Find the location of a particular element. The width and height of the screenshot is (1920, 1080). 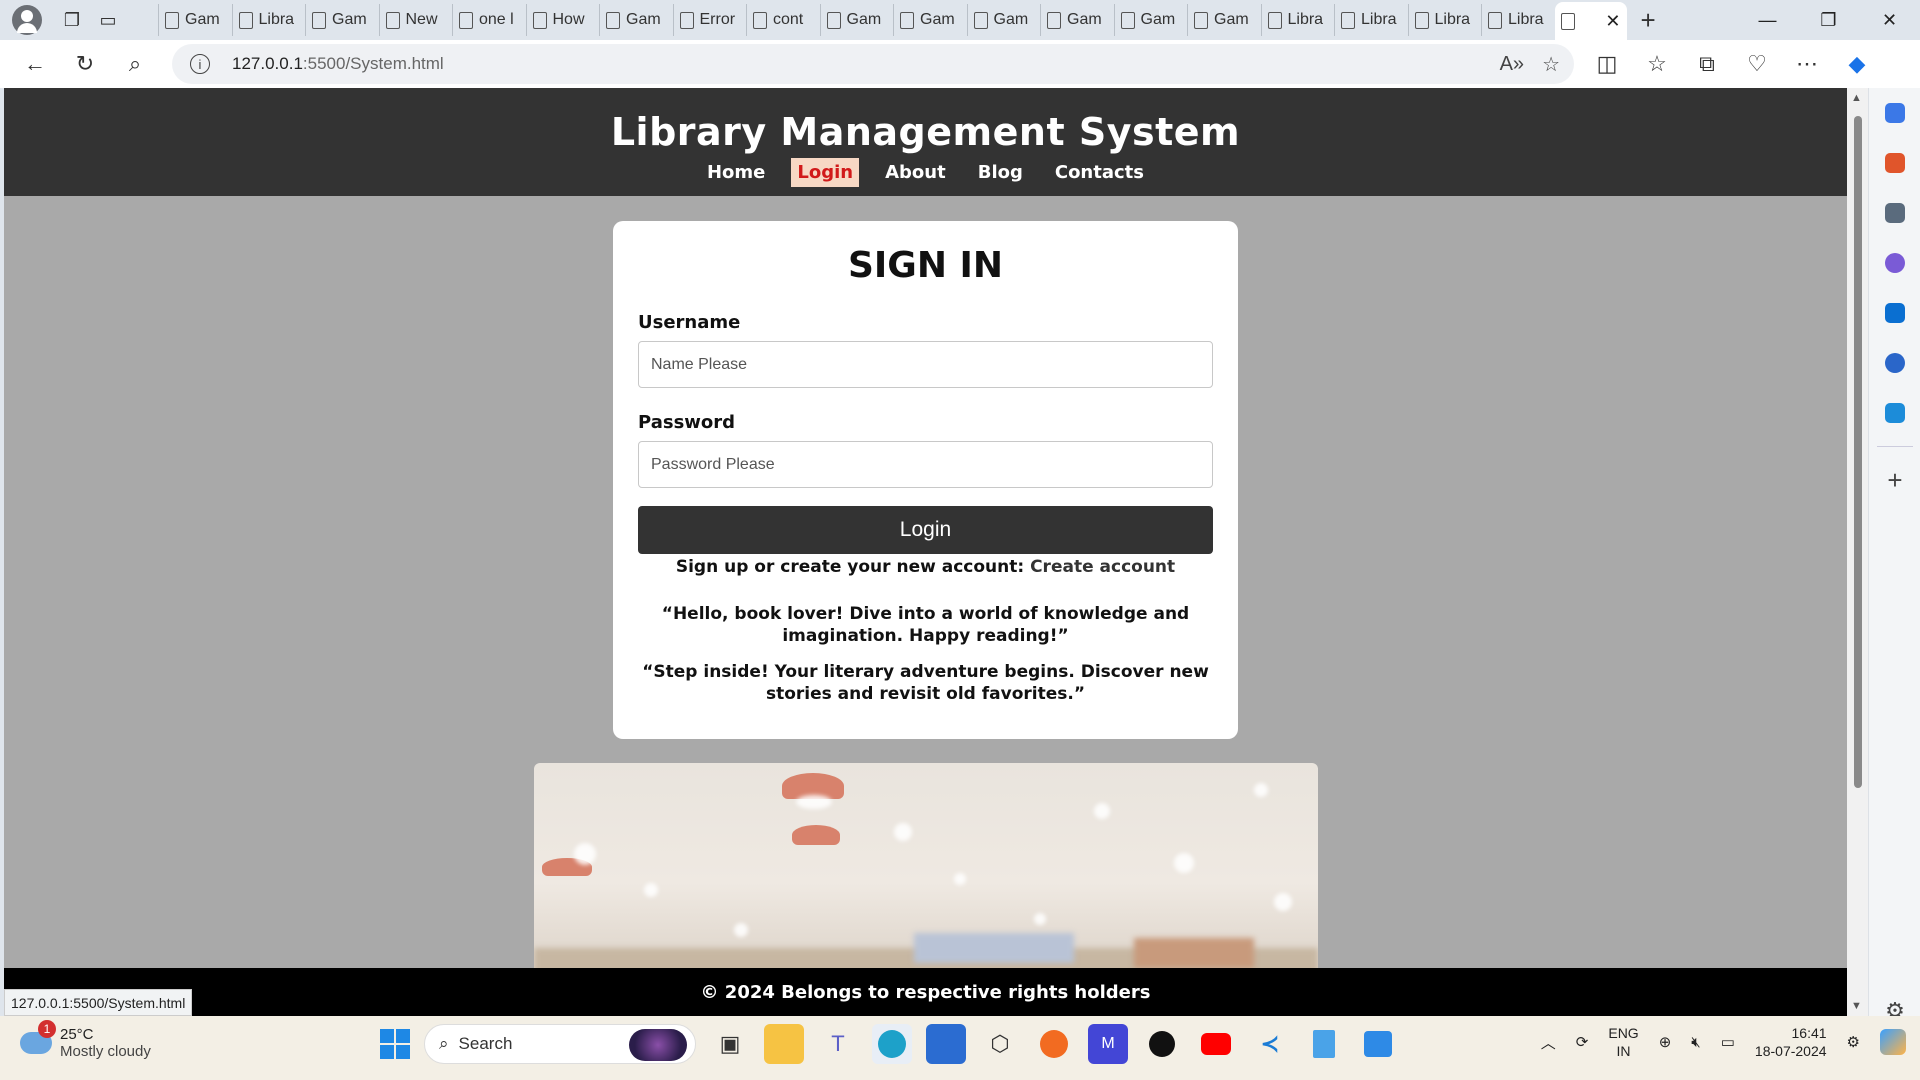

close-tab-icon: ✕ is located at coordinates (1612, 21).